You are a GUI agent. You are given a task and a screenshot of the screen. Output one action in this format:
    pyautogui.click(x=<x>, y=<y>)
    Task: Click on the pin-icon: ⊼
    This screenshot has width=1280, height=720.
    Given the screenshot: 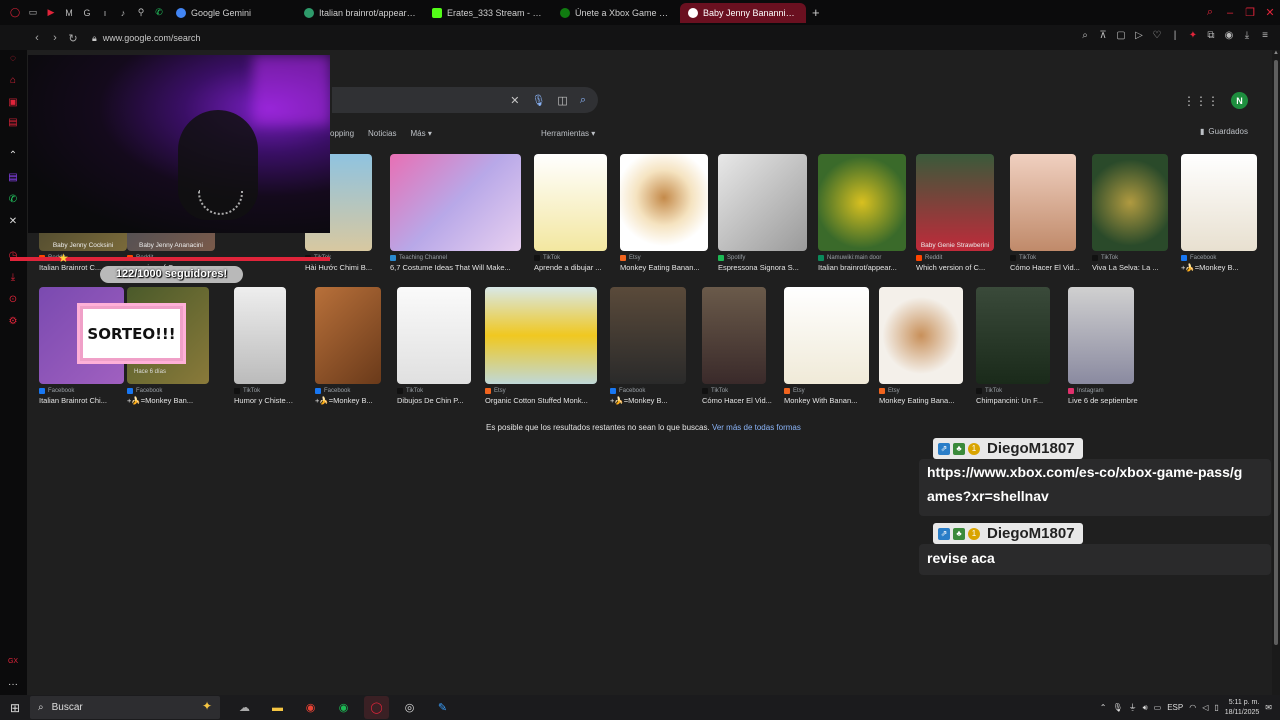 What is the action you would take?
    pyautogui.click(x=1103, y=35)
    